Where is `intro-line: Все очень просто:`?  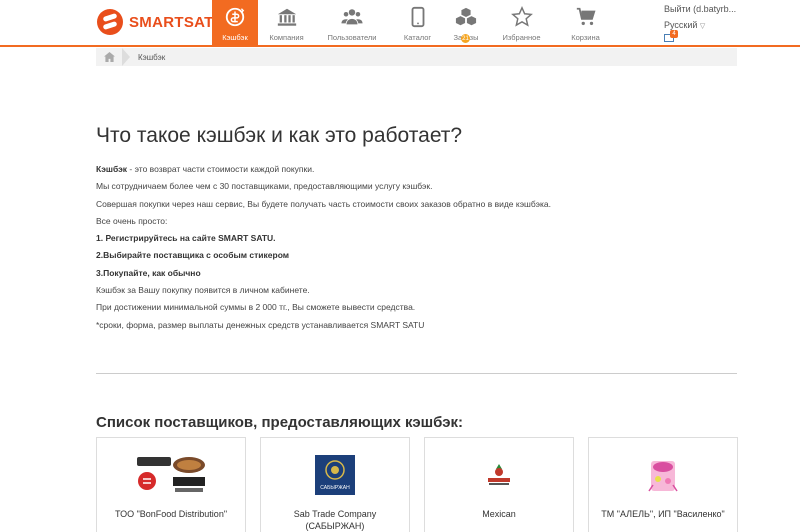
intro-line: Все очень просто: is located at coordinates (132, 220).